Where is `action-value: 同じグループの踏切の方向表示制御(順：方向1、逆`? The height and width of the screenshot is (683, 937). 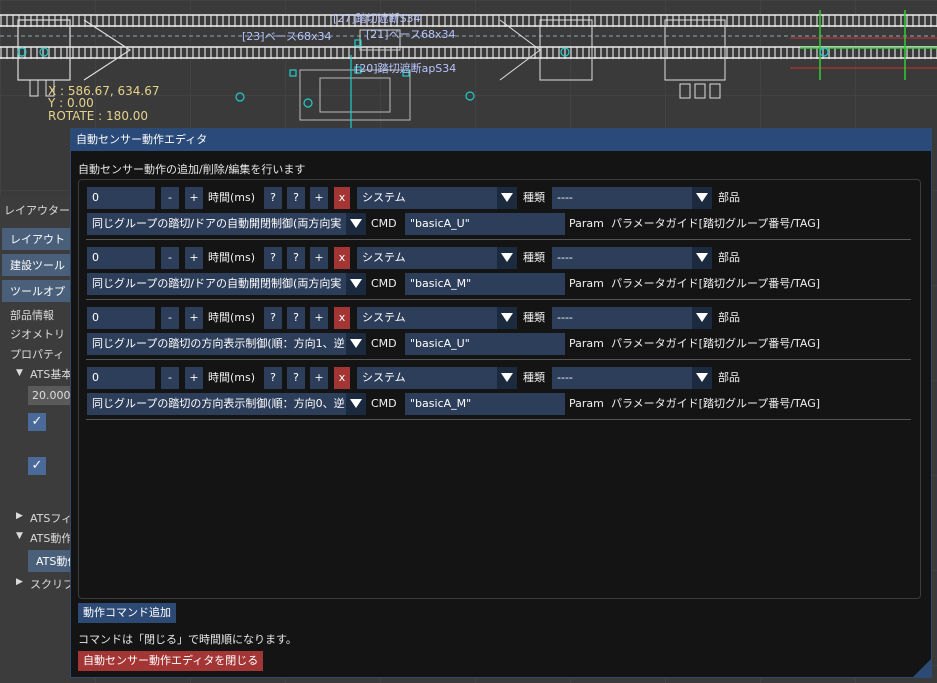
action-value: 同じグループの踏切の方向表示制御(順：方向1、逆 is located at coordinates (218, 343).